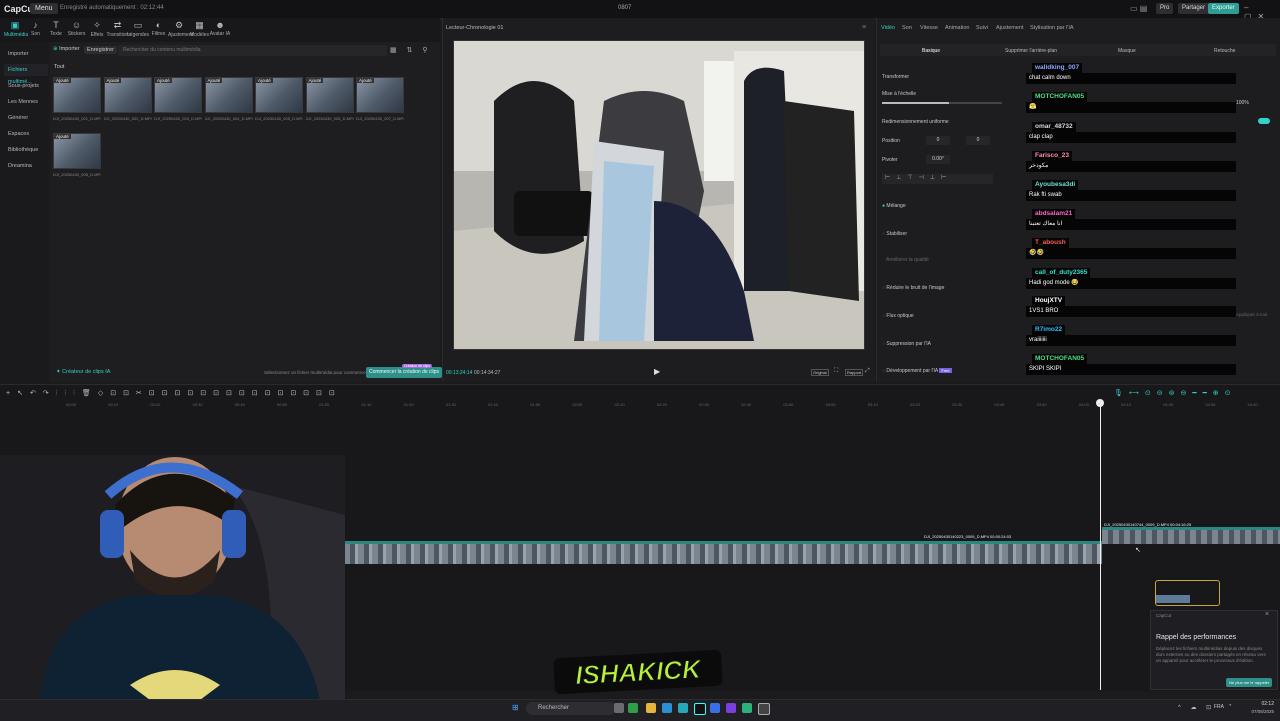 Image resolution: width=1280 pixels, height=721 pixels. Describe the element at coordinates (978, 140) in the screenshot. I see `position-y-input: 0` at that location.